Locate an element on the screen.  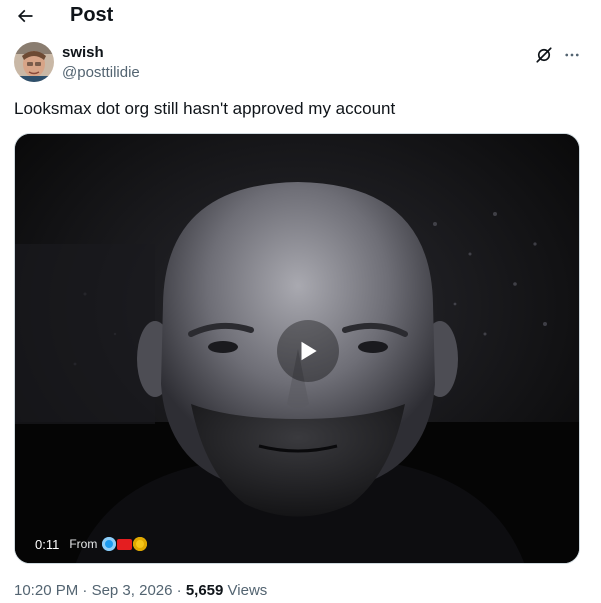
grok-icon is located at coordinates (544, 55).